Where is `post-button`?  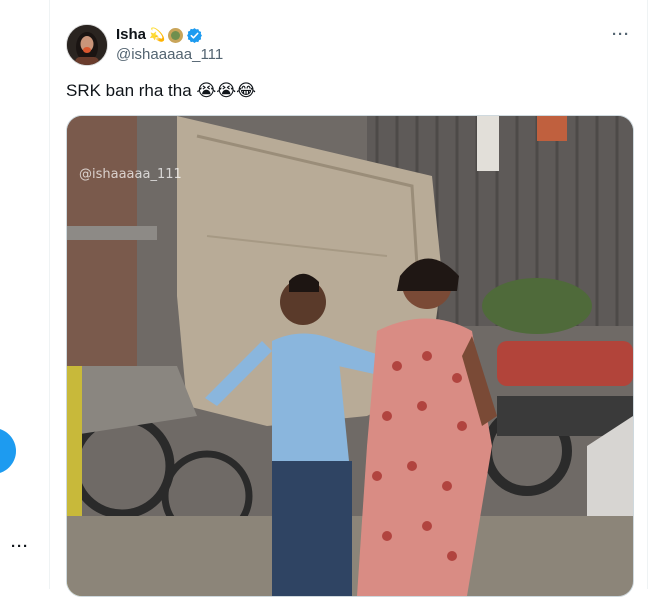 post-button is located at coordinates (8, 451).